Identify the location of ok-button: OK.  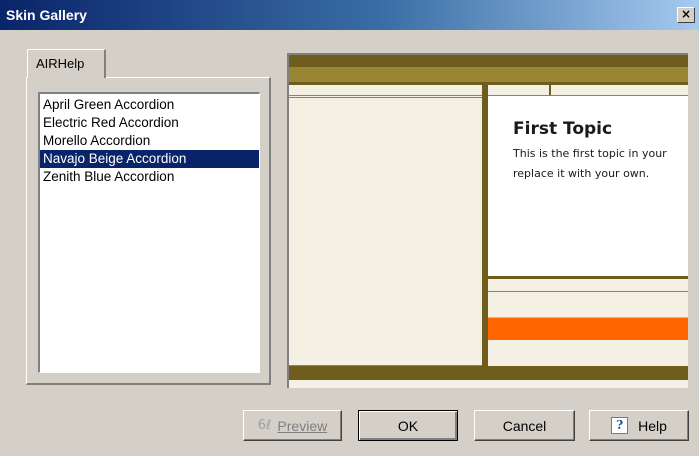
(408, 425).